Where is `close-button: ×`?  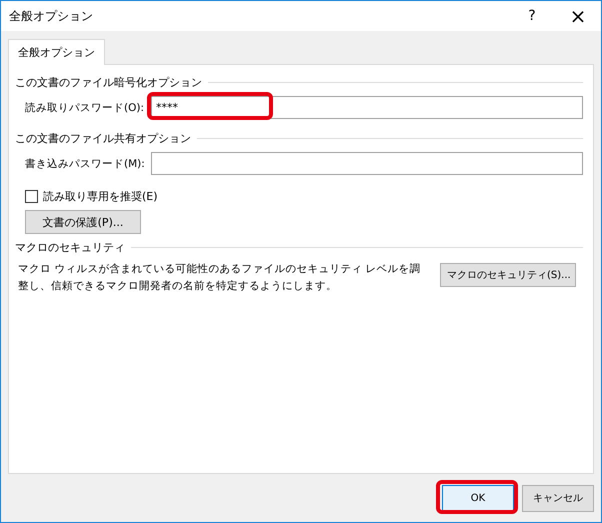
close-button: × is located at coordinates (578, 16).